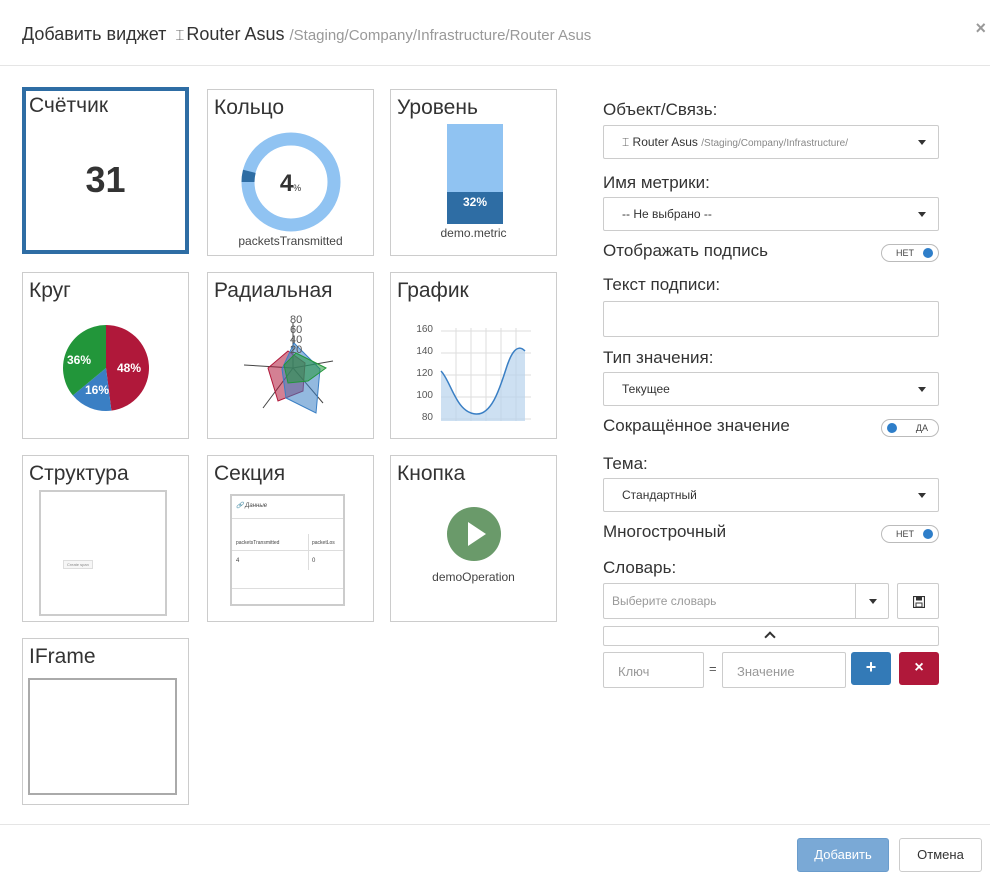 This screenshot has height=881, width=990. Describe the element at coordinates (475, 202) in the screenshot. I see `level-percent: 32%` at that location.